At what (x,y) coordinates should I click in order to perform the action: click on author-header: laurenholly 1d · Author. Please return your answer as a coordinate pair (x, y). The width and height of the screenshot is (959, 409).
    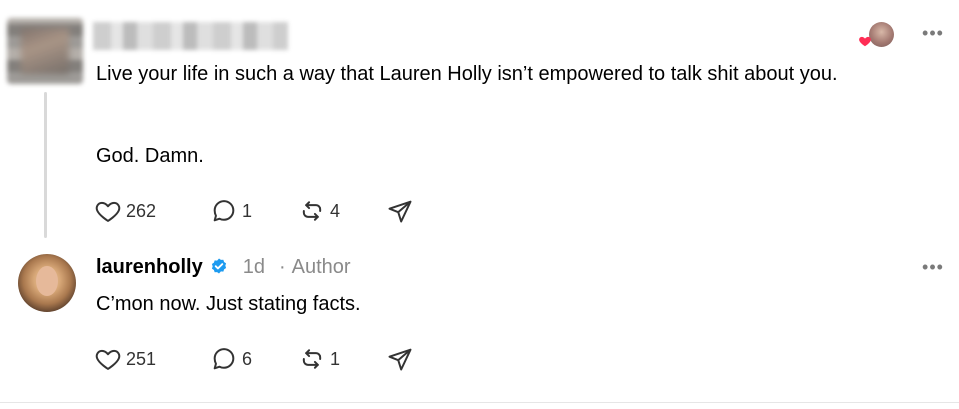
    Looking at the image, I should click on (223, 267).